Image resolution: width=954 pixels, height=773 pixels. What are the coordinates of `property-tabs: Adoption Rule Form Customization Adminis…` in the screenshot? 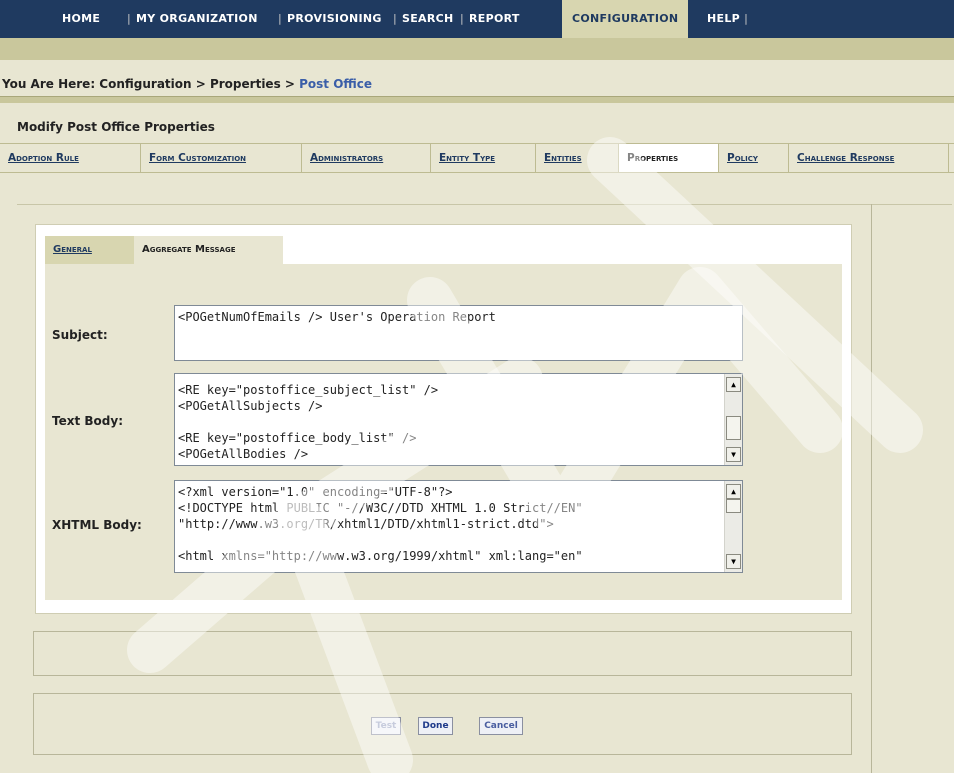 It's located at (477, 158).